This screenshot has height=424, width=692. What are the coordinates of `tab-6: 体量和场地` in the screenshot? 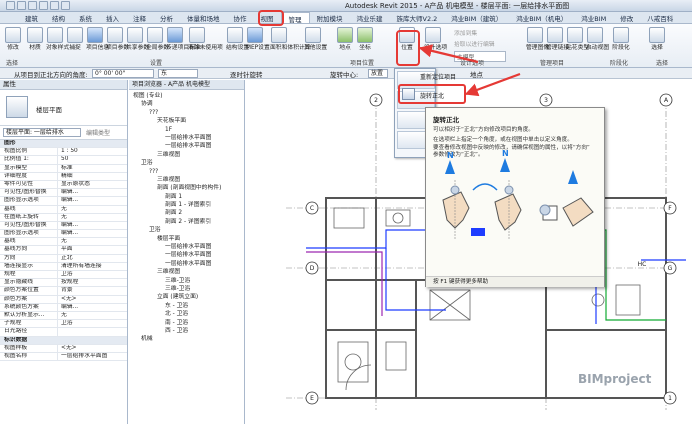 It's located at (203, 17).